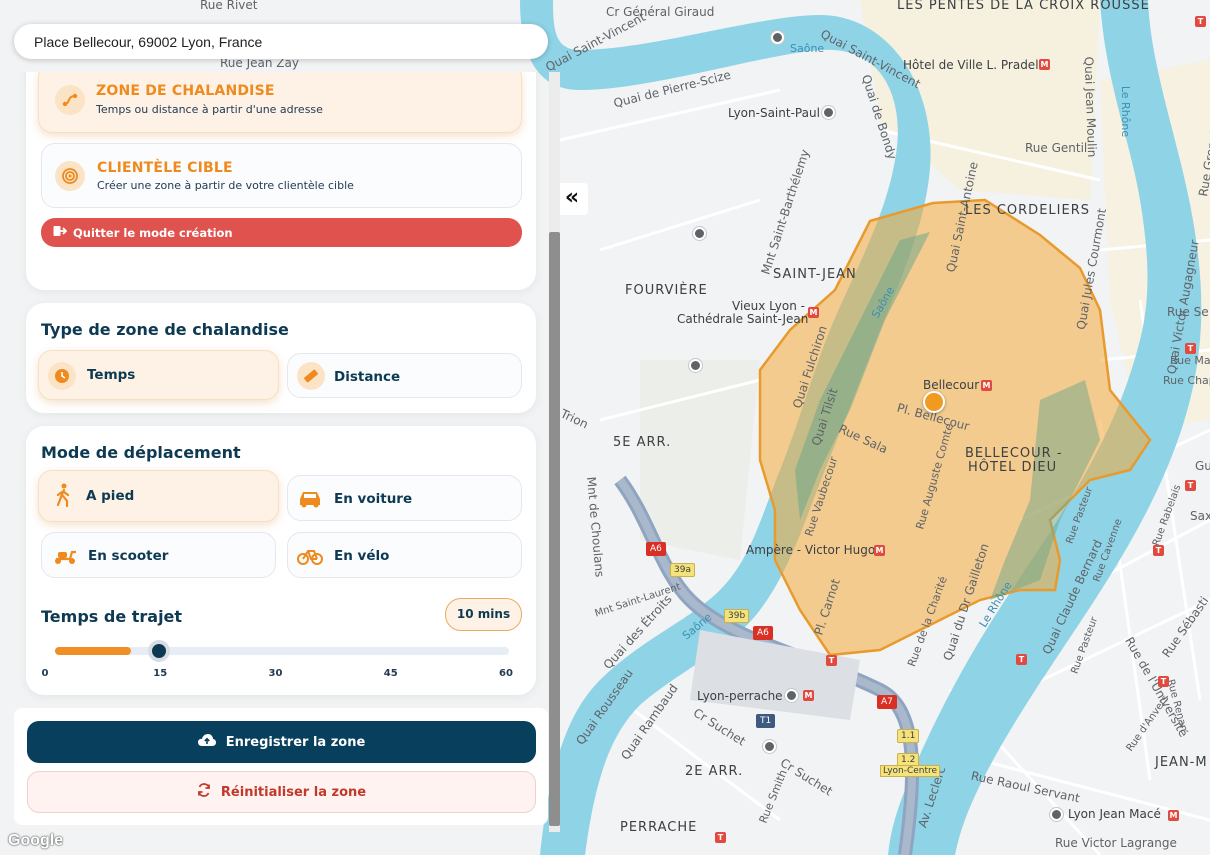 This screenshot has height=855, width=1210. I want to click on clock-icon, so click(62, 376).